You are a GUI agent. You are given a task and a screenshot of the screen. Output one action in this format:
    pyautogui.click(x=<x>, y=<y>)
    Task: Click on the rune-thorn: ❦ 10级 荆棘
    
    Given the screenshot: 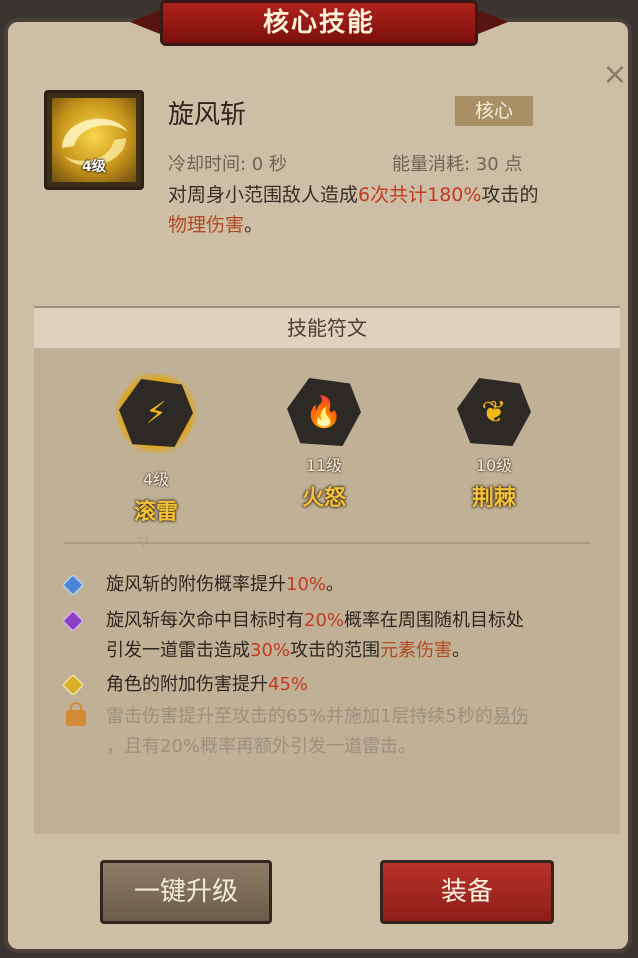 What is the action you would take?
    pyautogui.click(x=494, y=445)
    